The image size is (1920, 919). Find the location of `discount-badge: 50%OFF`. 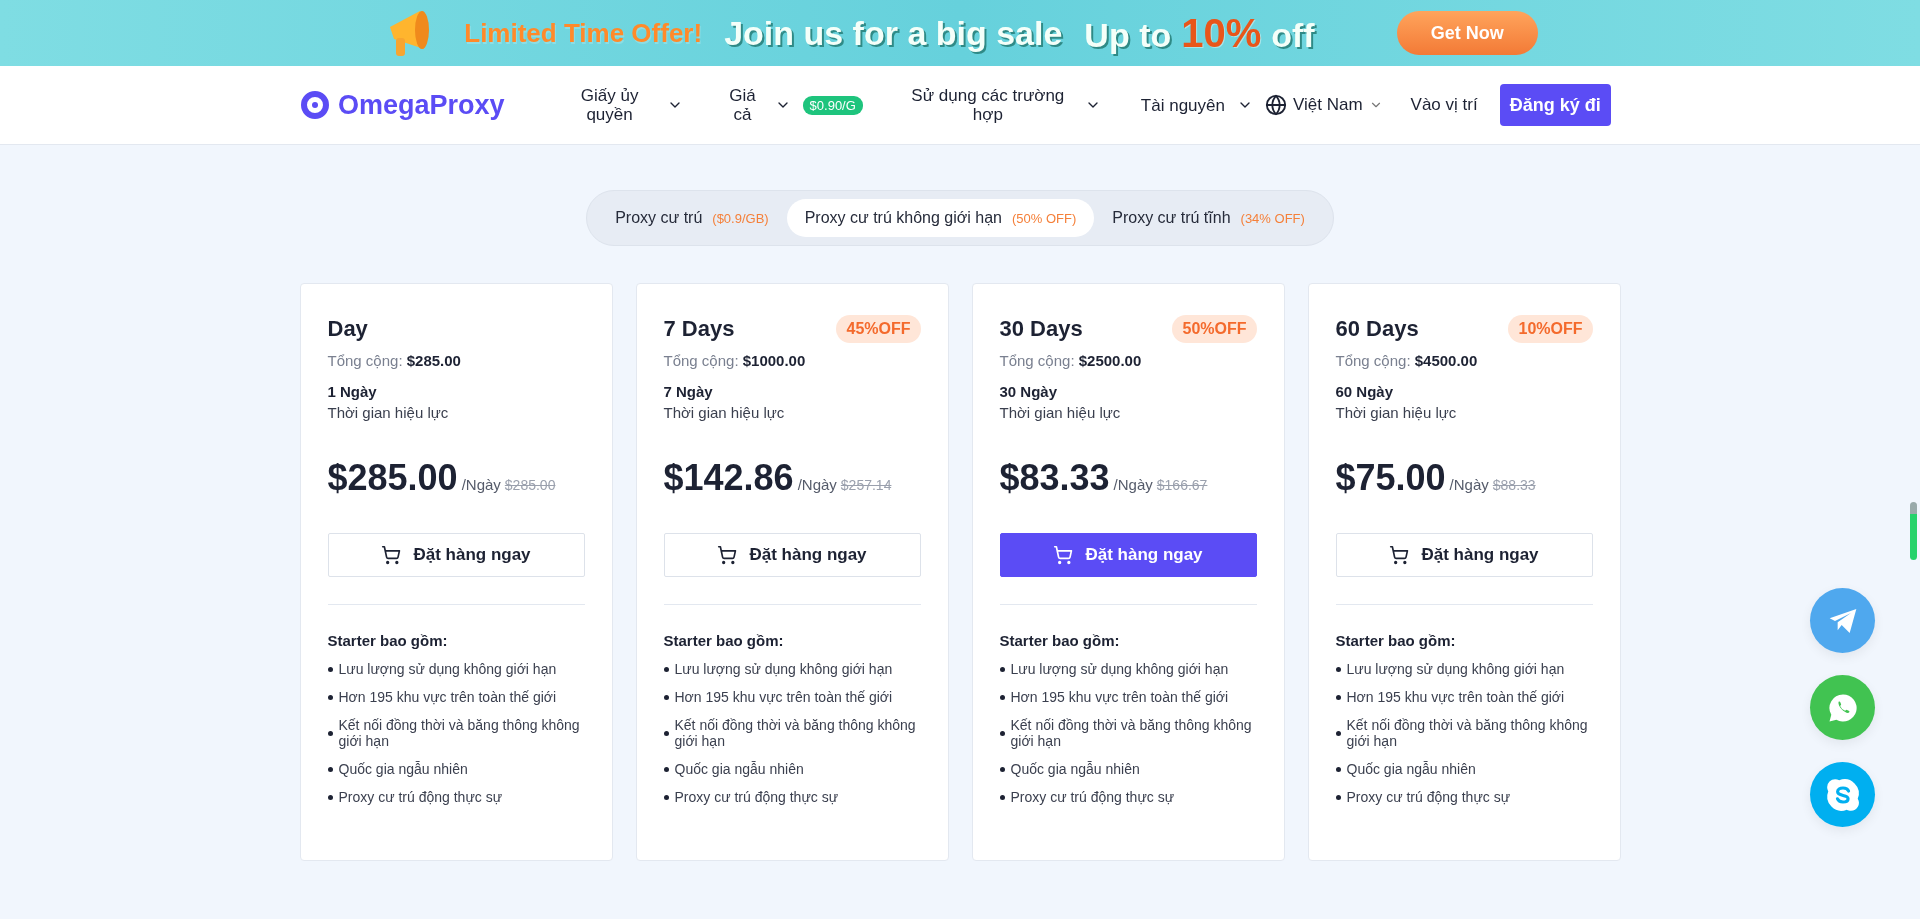

discount-badge: 50%OFF is located at coordinates (1214, 329).